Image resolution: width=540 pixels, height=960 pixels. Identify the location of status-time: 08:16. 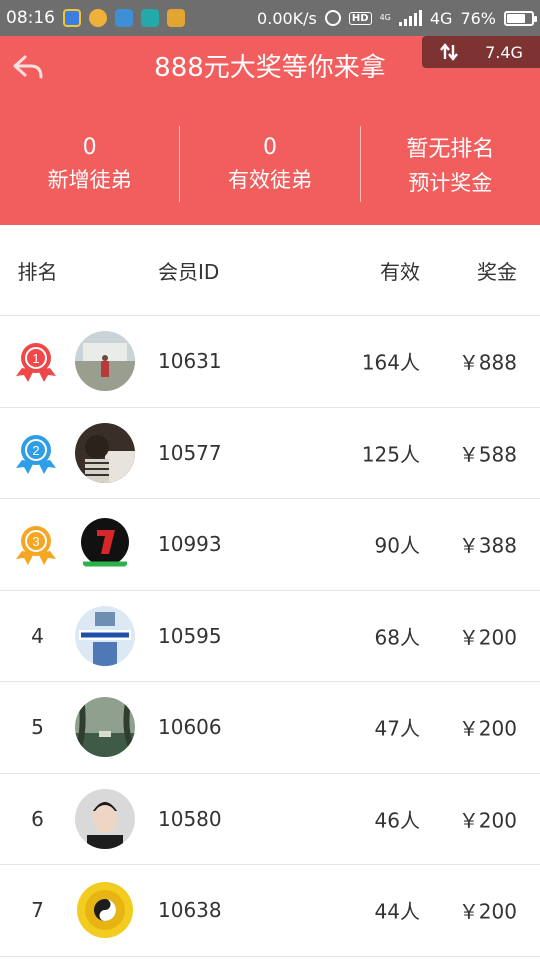
(30, 18).